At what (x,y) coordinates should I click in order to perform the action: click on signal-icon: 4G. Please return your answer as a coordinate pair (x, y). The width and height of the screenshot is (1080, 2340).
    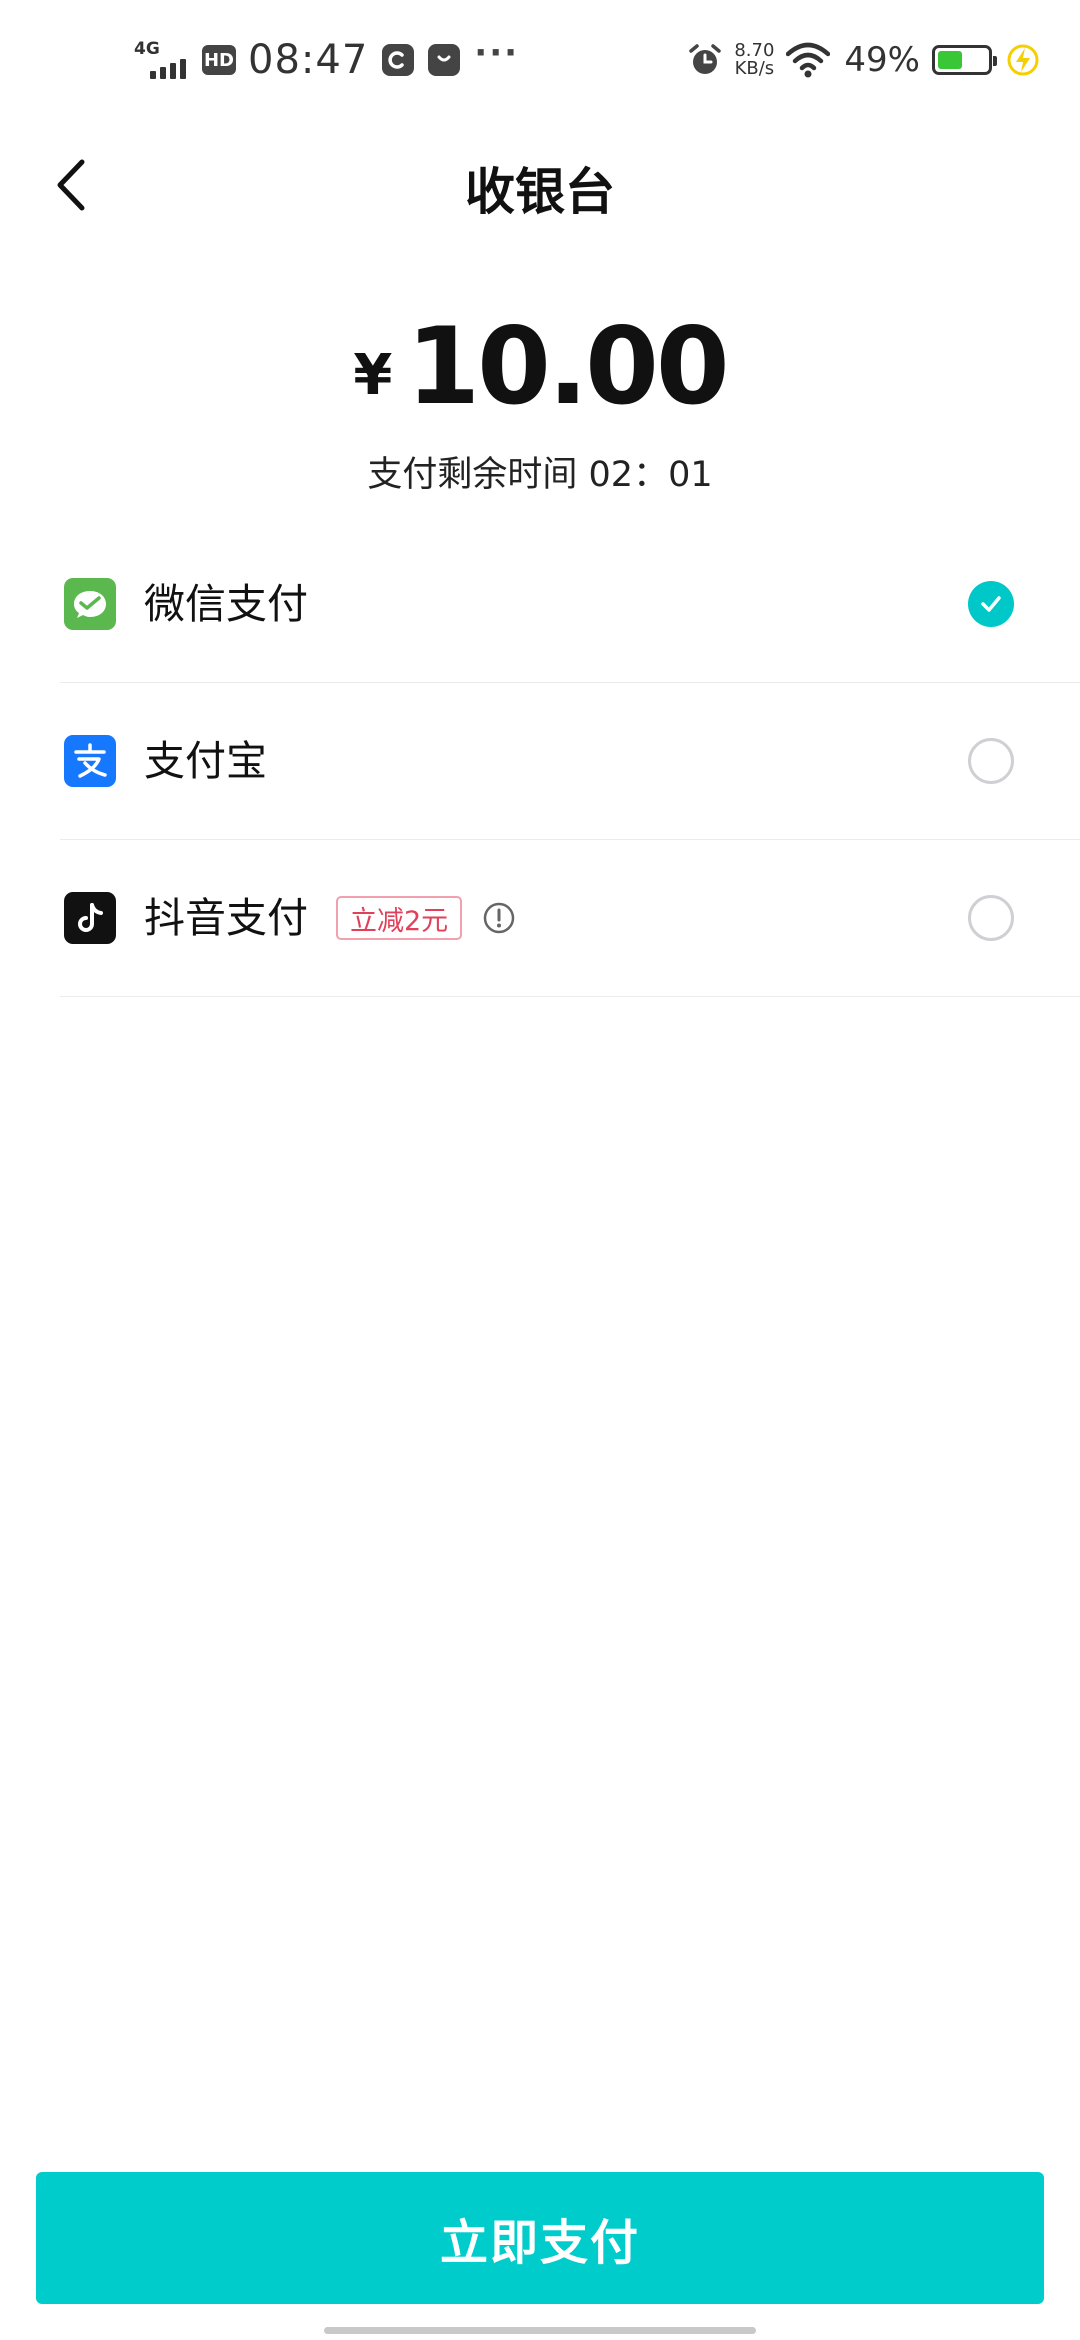
    Looking at the image, I should click on (164, 60).